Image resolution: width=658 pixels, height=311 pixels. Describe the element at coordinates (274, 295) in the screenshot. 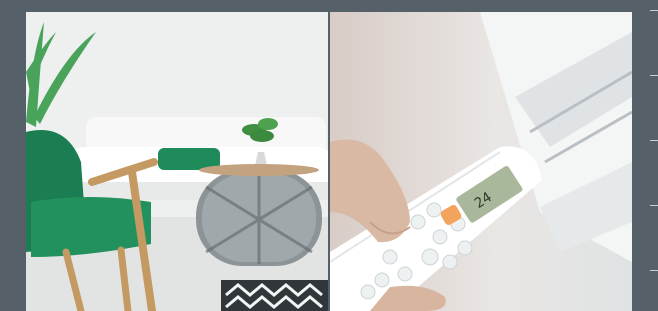

I see `rug-shape` at that location.